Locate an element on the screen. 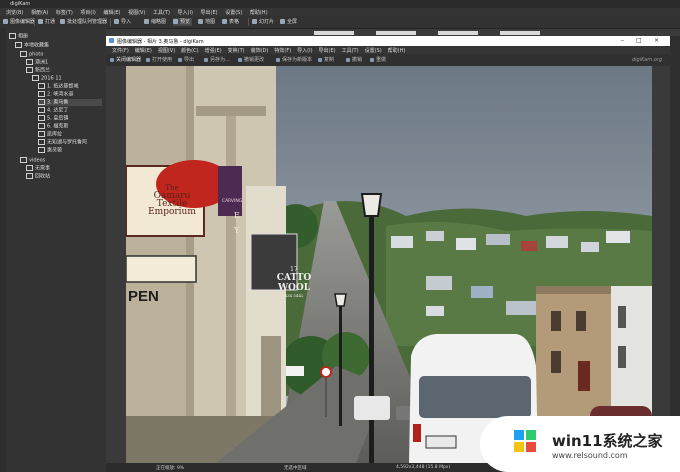 The height and width of the screenshot is (472, 680). tree-collection: 本地收藏集 is located at coordinates (32, 45).